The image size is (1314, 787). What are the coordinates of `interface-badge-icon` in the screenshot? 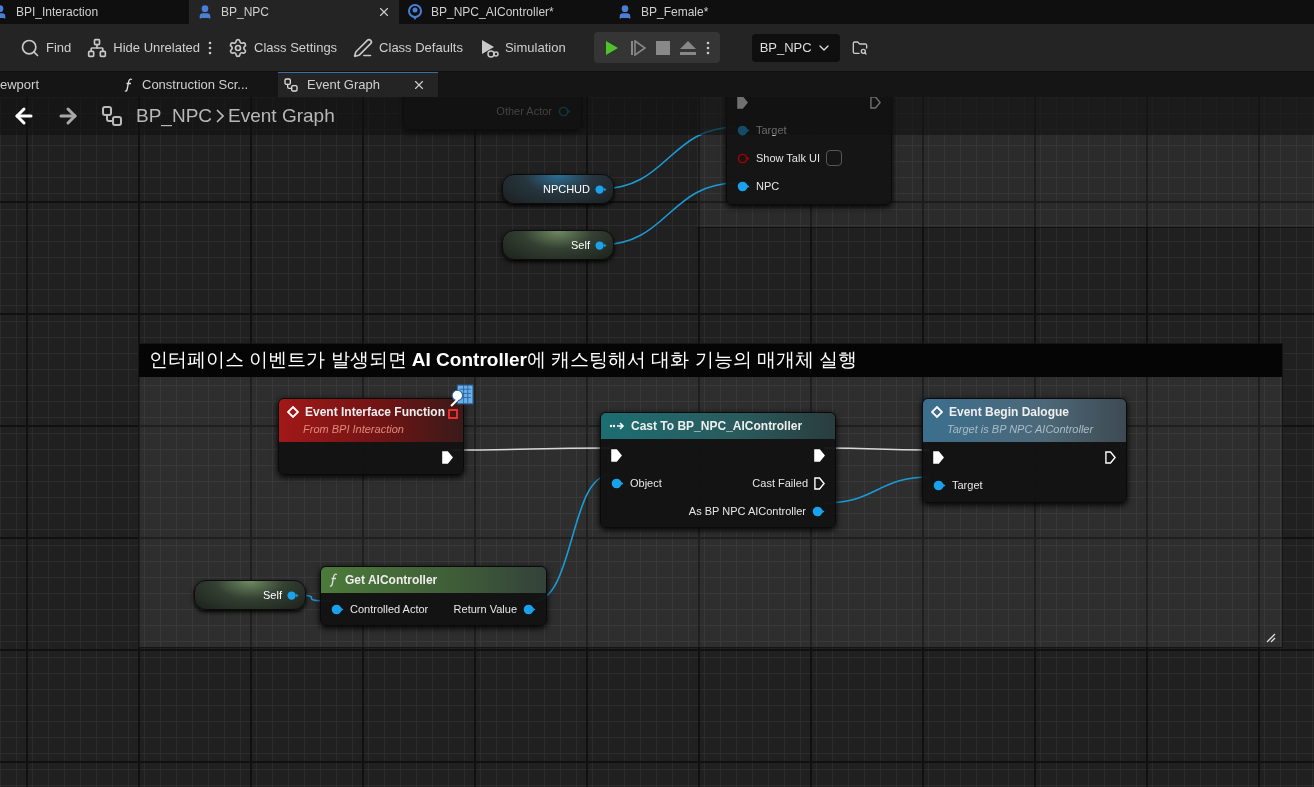 It's located at (461, 395).